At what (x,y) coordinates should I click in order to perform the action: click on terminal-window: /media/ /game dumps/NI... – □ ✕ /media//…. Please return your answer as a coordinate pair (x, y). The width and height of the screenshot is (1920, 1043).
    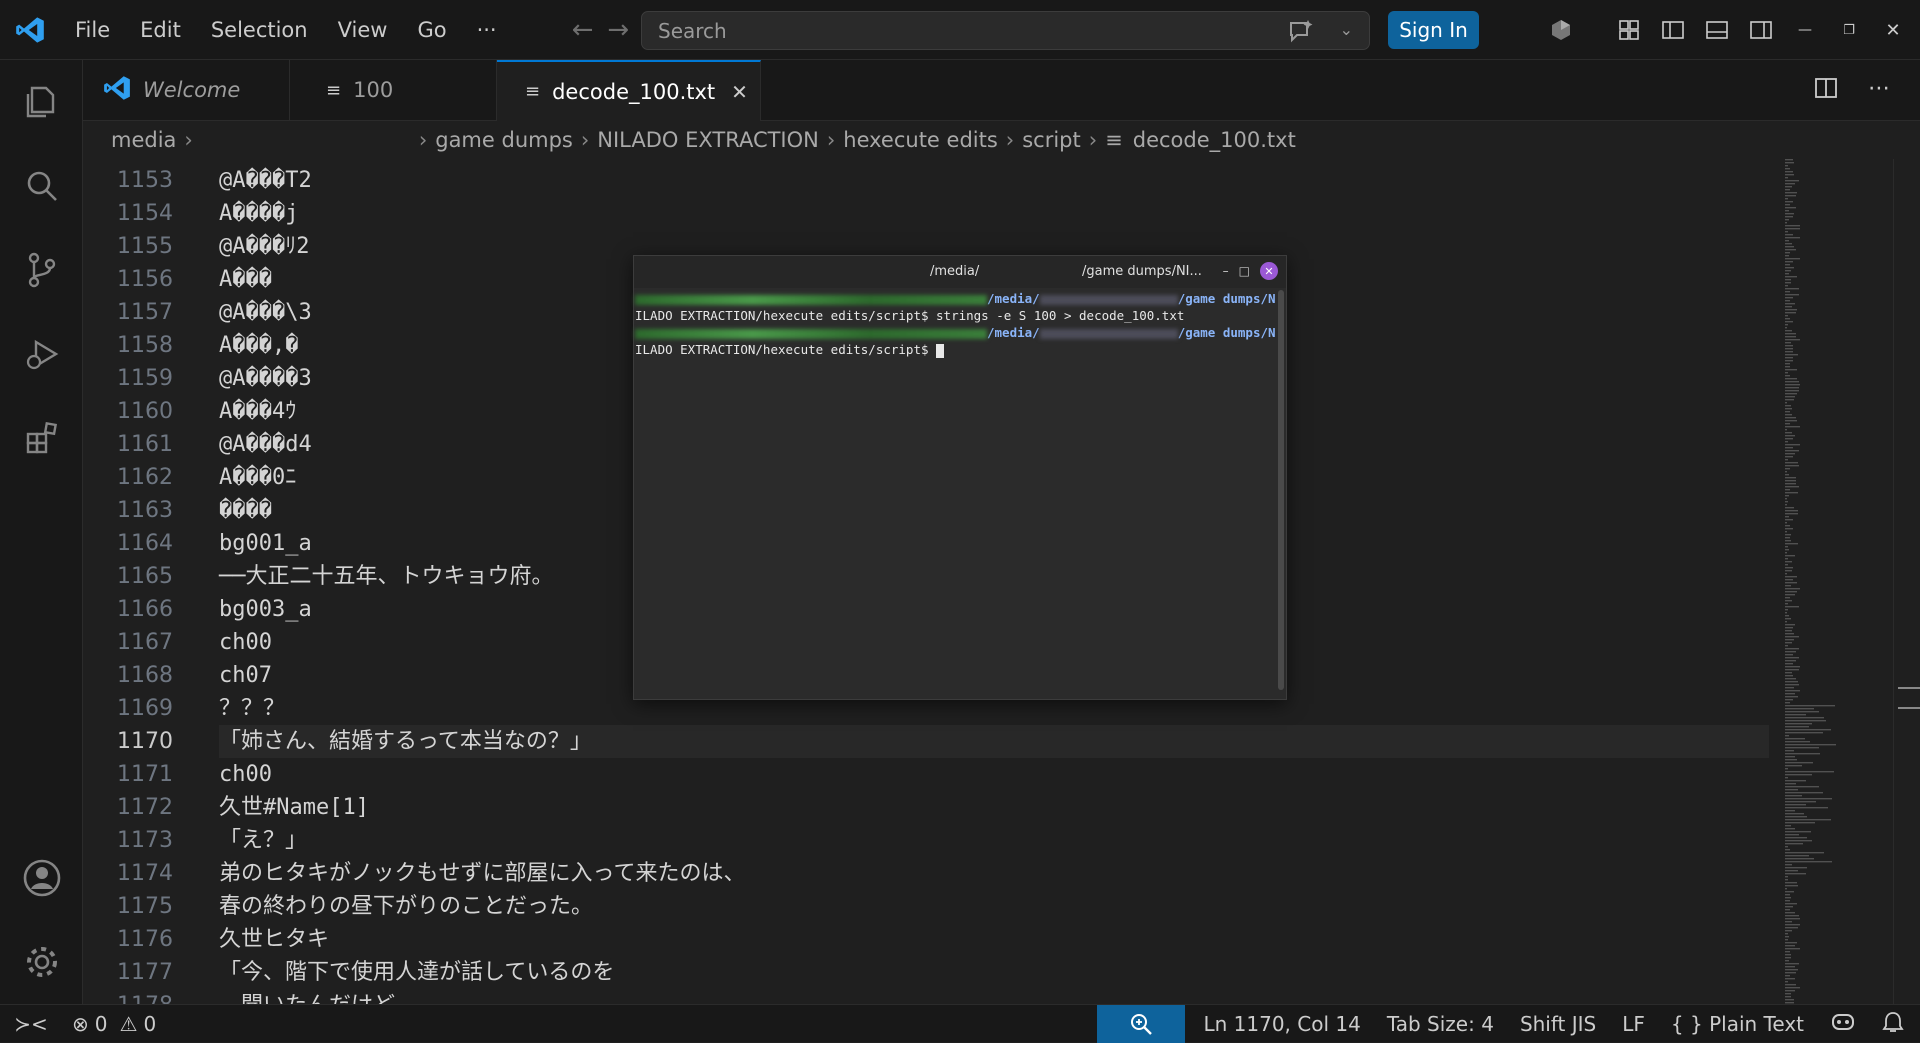
    Looking at the image, I should click on (960, 477).